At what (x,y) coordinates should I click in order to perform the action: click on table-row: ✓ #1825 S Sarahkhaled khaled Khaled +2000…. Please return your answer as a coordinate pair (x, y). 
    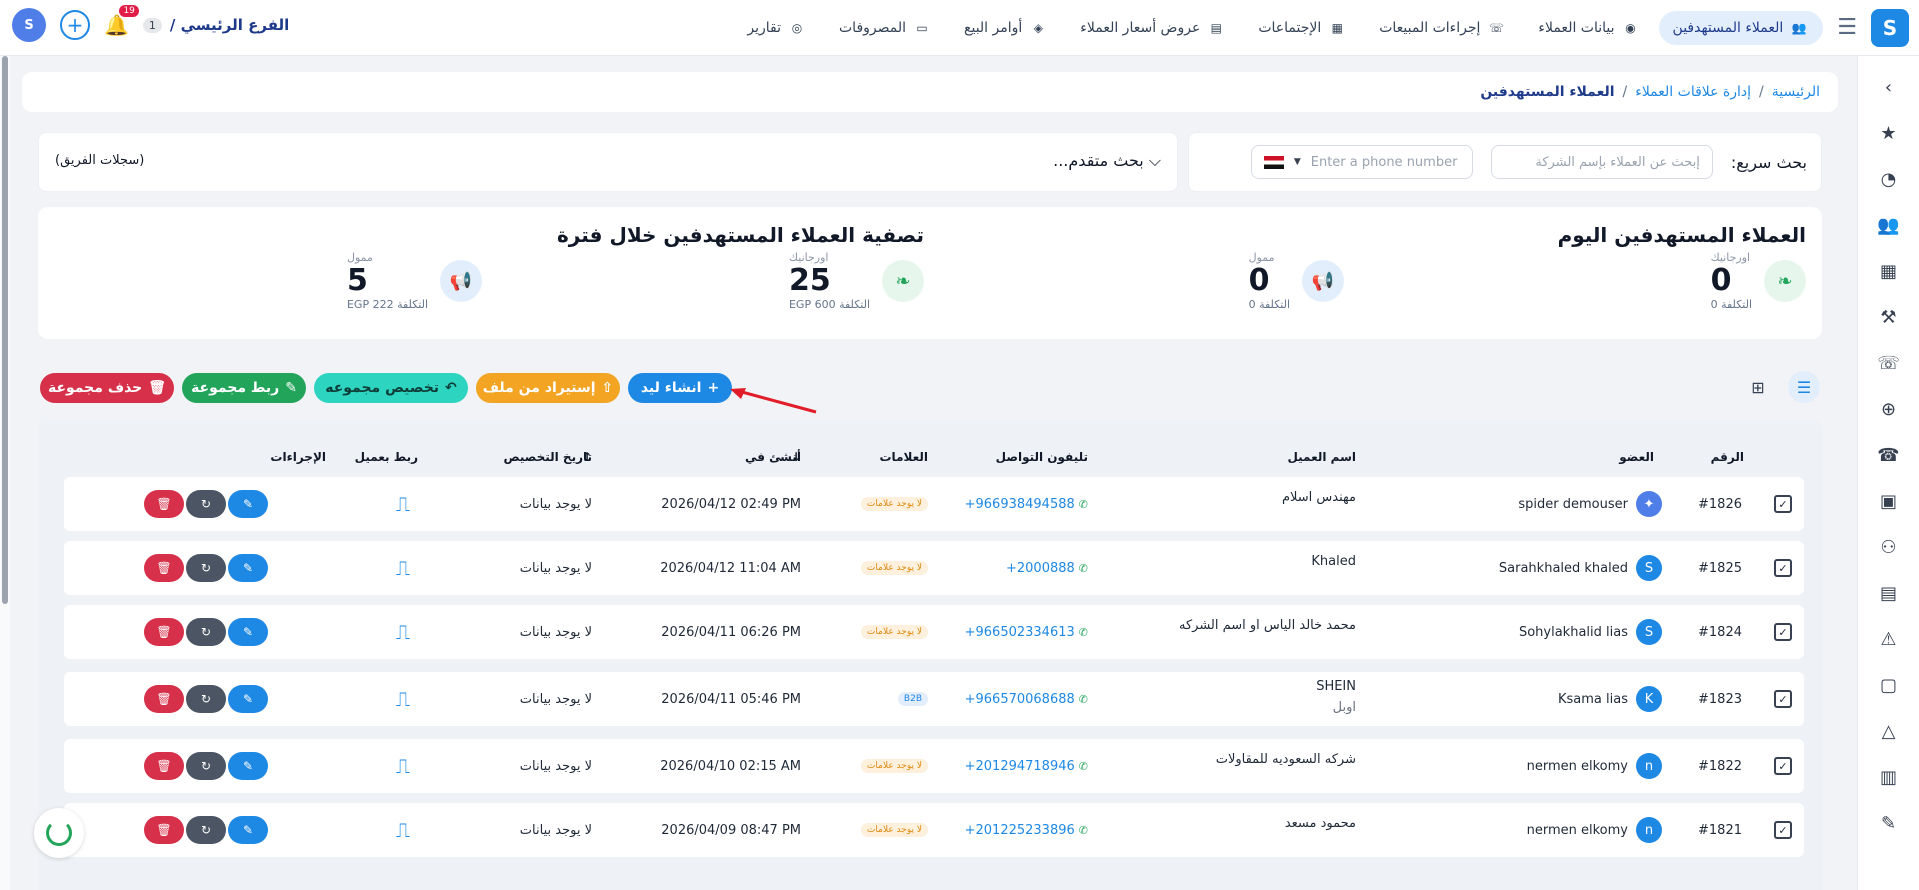
    Looking at the image, I should click on (934, 568).